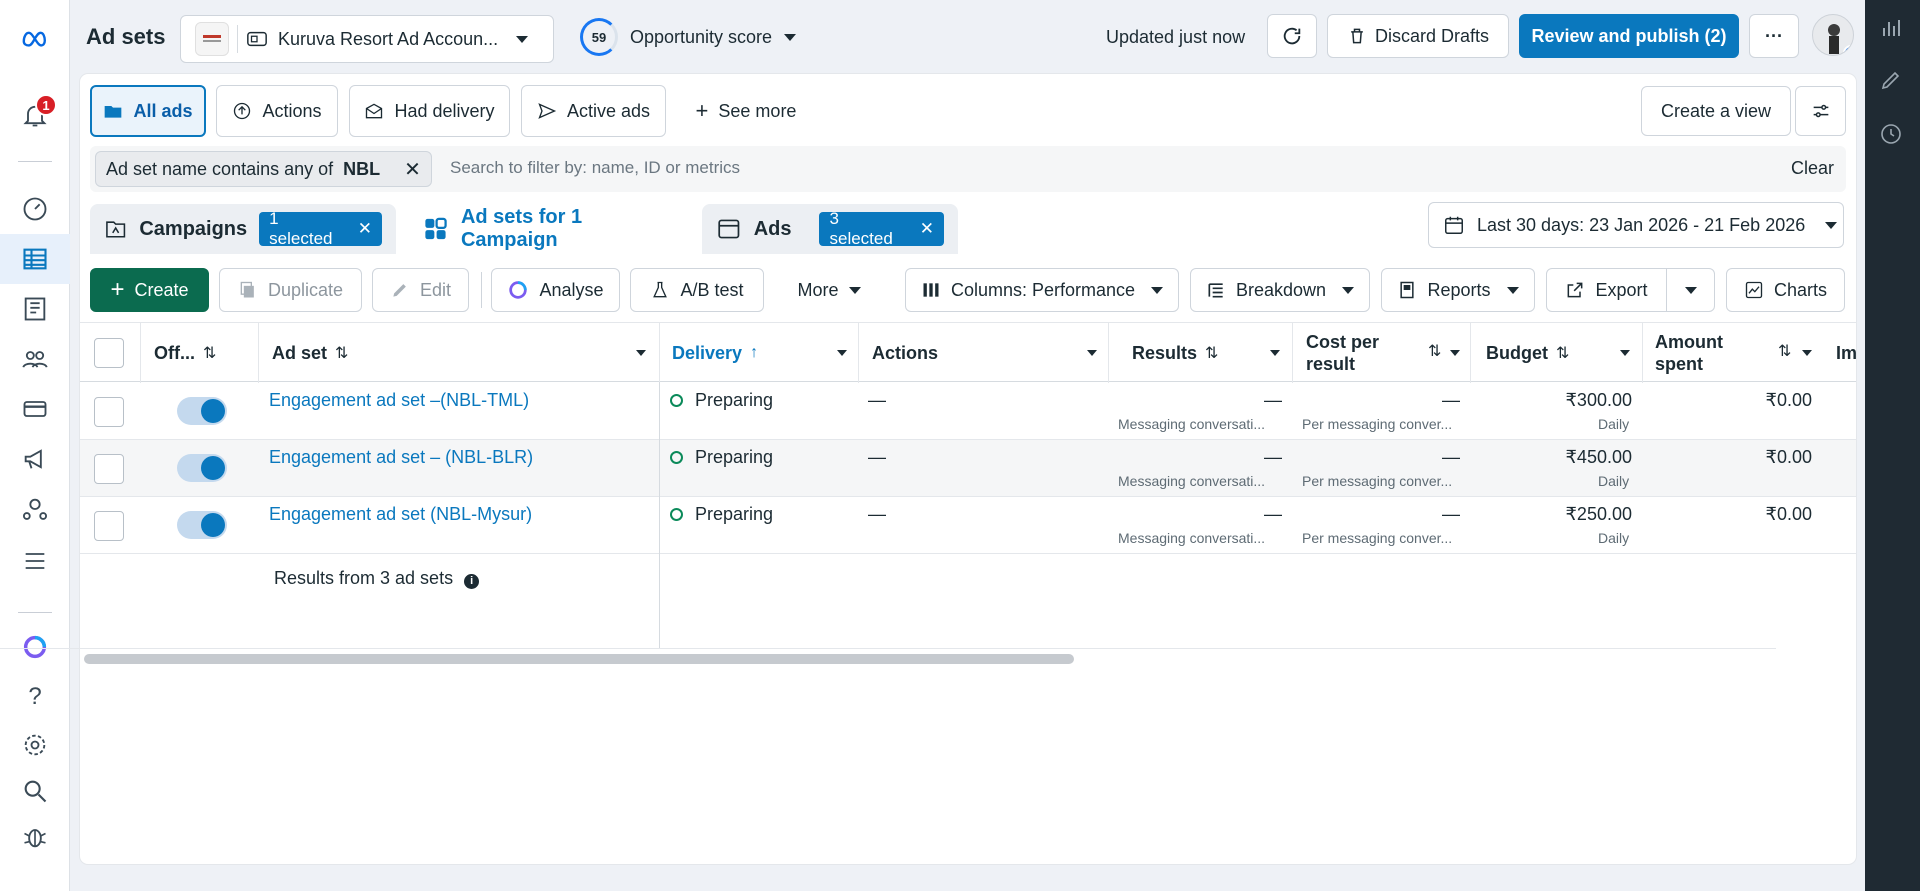  What do you see at coordinates (481, 290) in the screenshot?
I see `toolbar-separator` at bounding box center [481, 290].